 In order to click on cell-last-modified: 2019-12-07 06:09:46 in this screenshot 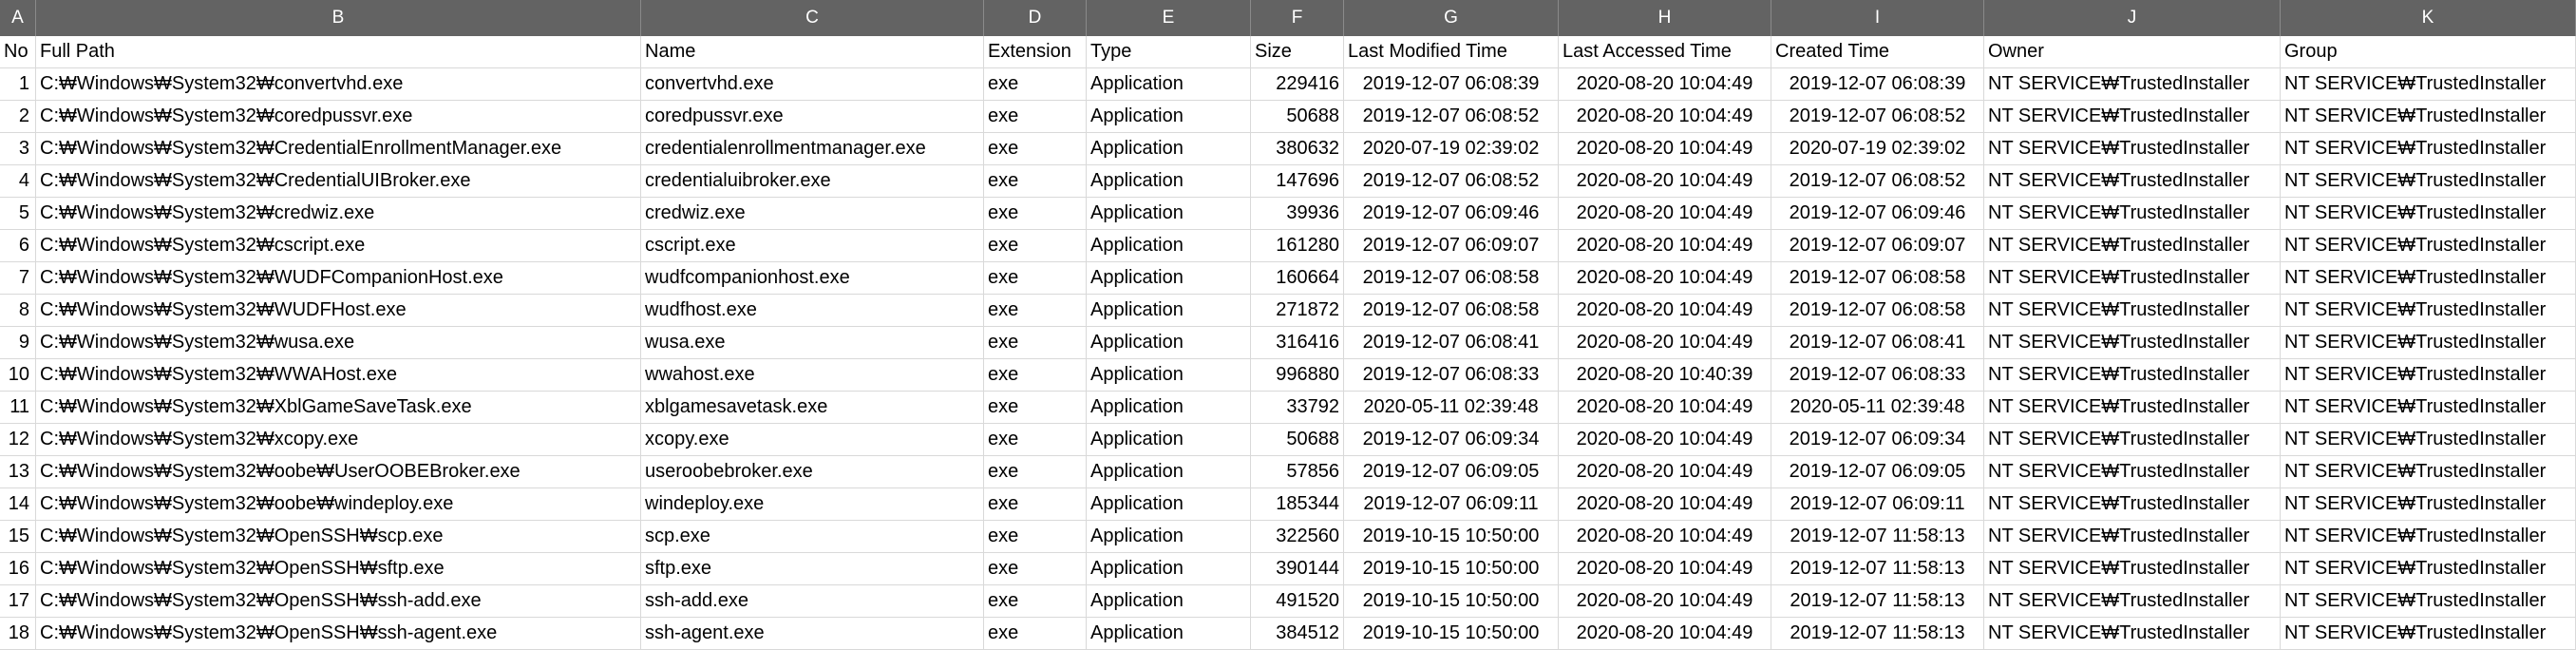, I will do `click(1451, 214)`.